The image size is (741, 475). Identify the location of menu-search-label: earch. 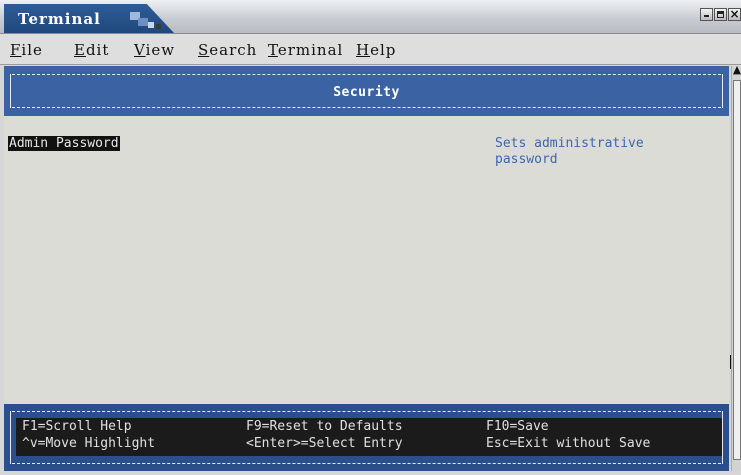
(233, 50).